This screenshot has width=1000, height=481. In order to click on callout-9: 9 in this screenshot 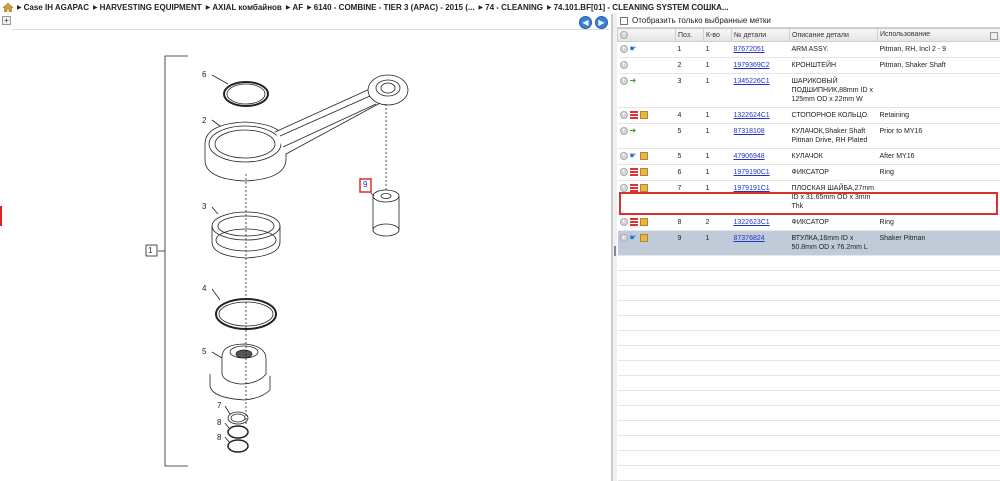, I will do `click(365, 184)`.